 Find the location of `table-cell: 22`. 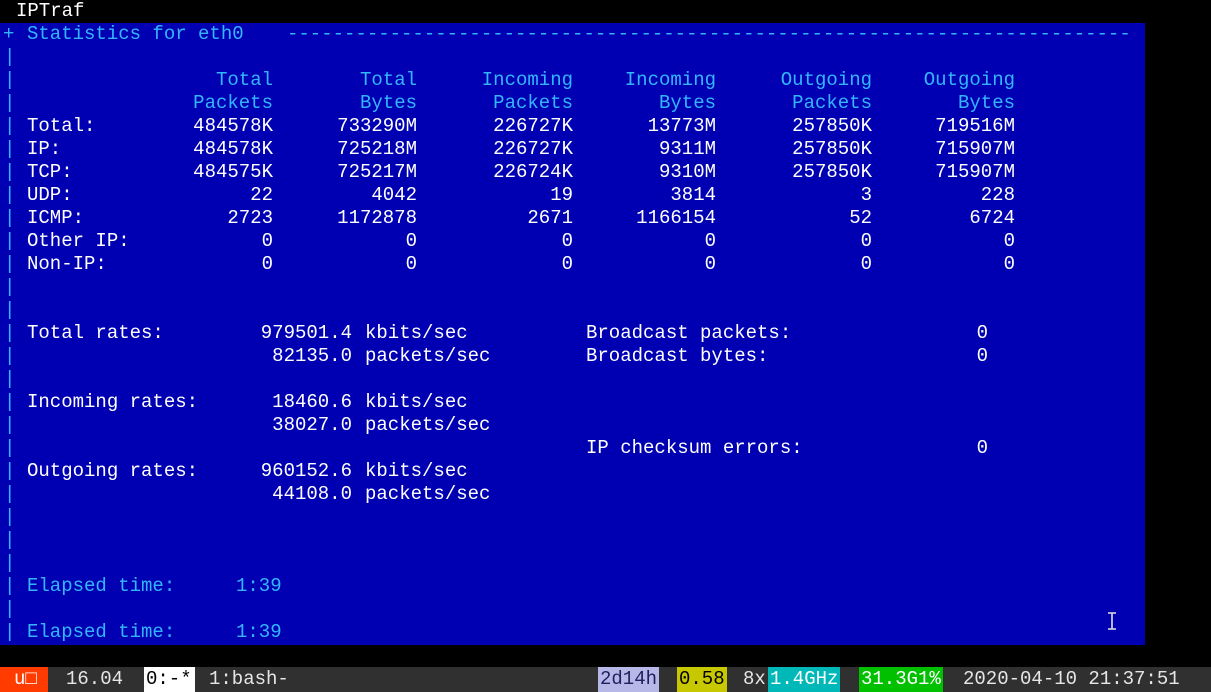

table-cell: 22 is located at coordinates (261, 195).